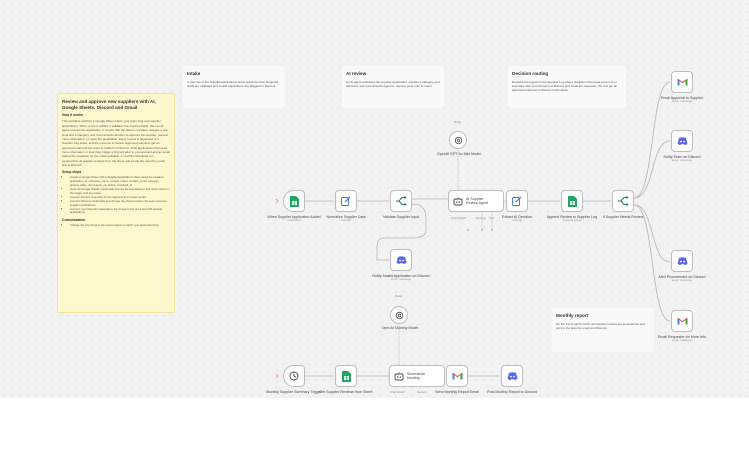 This screenshot has height=450, width=749. I want to click on node-openai-monthly-label: OpenAI Monthly Model, so click(400, 328).